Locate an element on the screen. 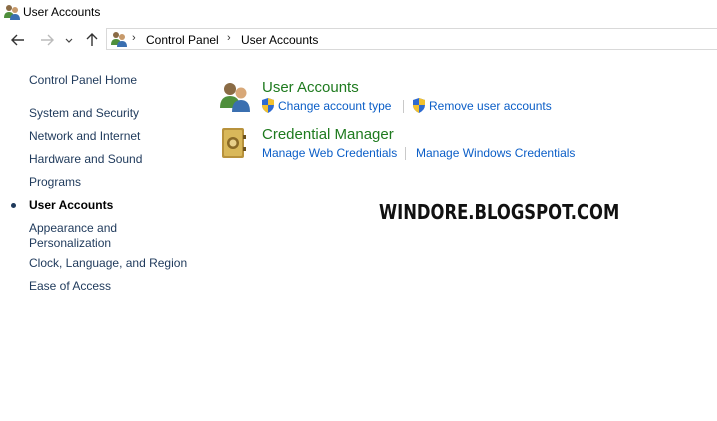  back-button is located at coordinates (18, 40).